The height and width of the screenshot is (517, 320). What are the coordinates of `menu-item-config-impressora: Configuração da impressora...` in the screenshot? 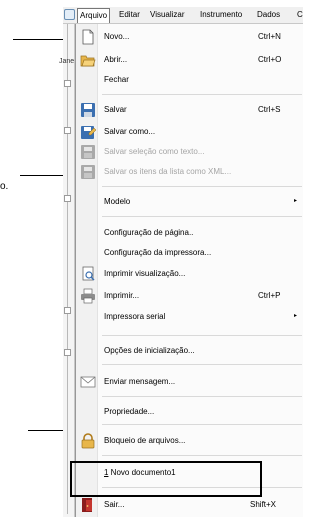 It's located at (190, 253).